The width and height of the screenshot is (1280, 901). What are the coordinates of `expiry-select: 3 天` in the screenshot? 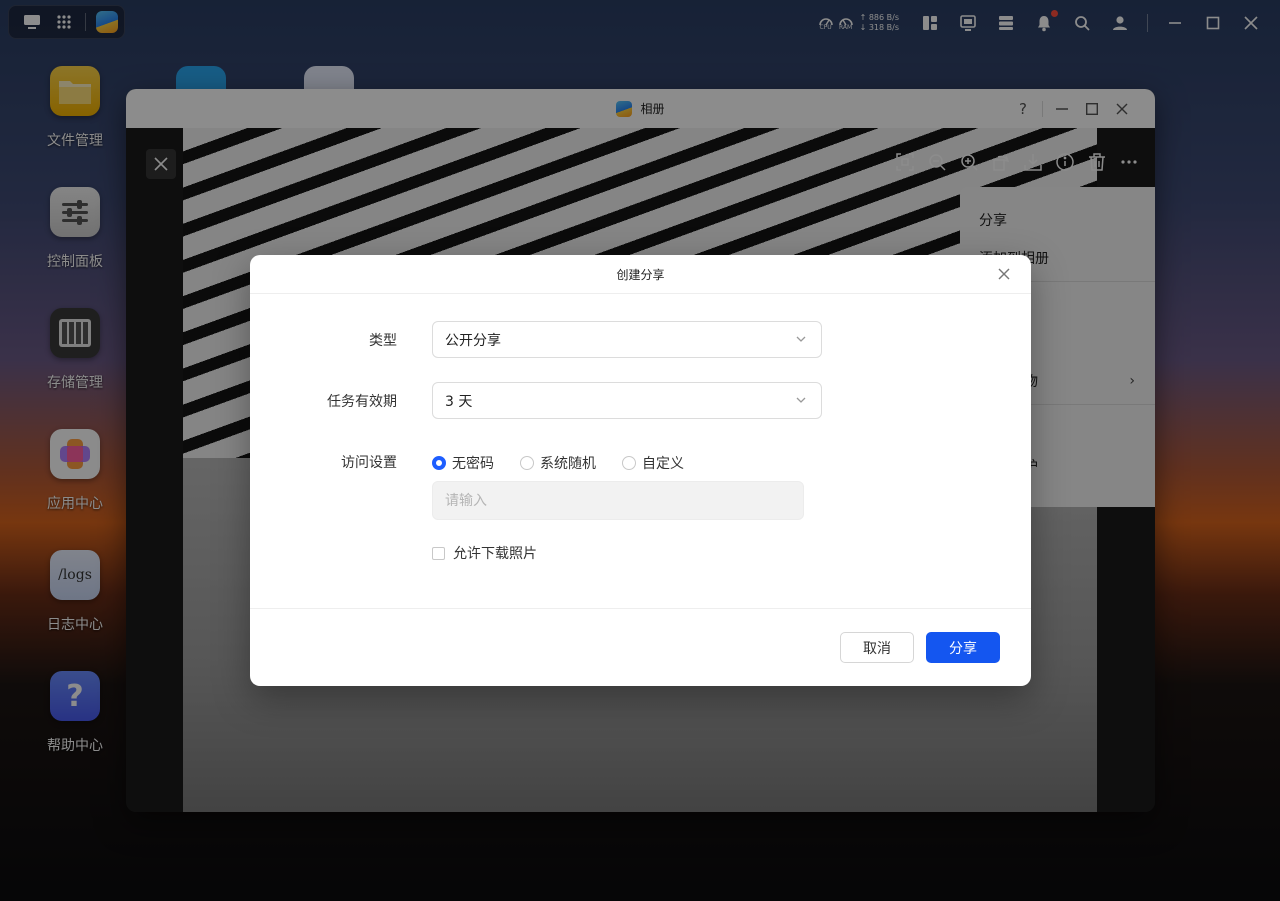 It's located at (627, 400).